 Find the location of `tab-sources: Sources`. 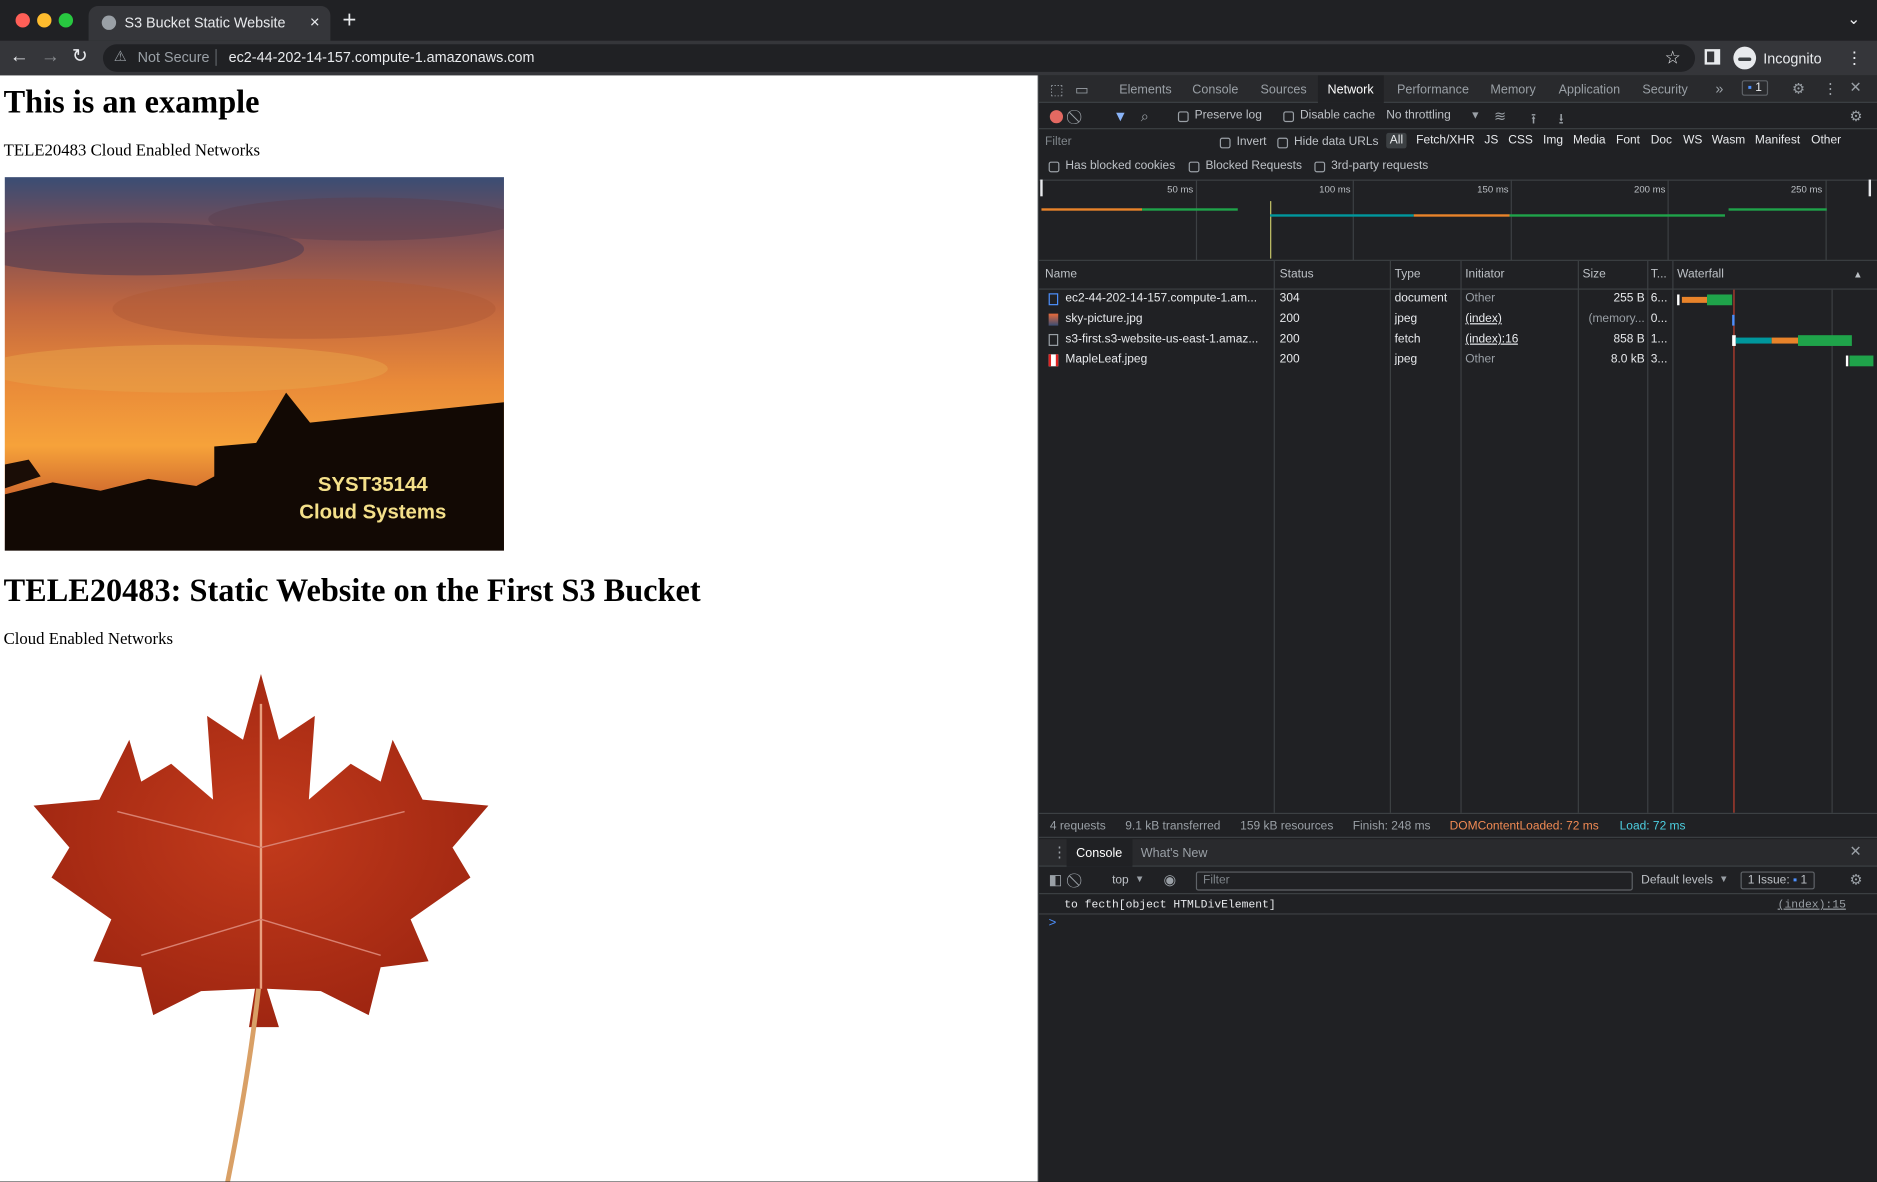

tab-sources: Sources is located at coordinates (1284, 90).